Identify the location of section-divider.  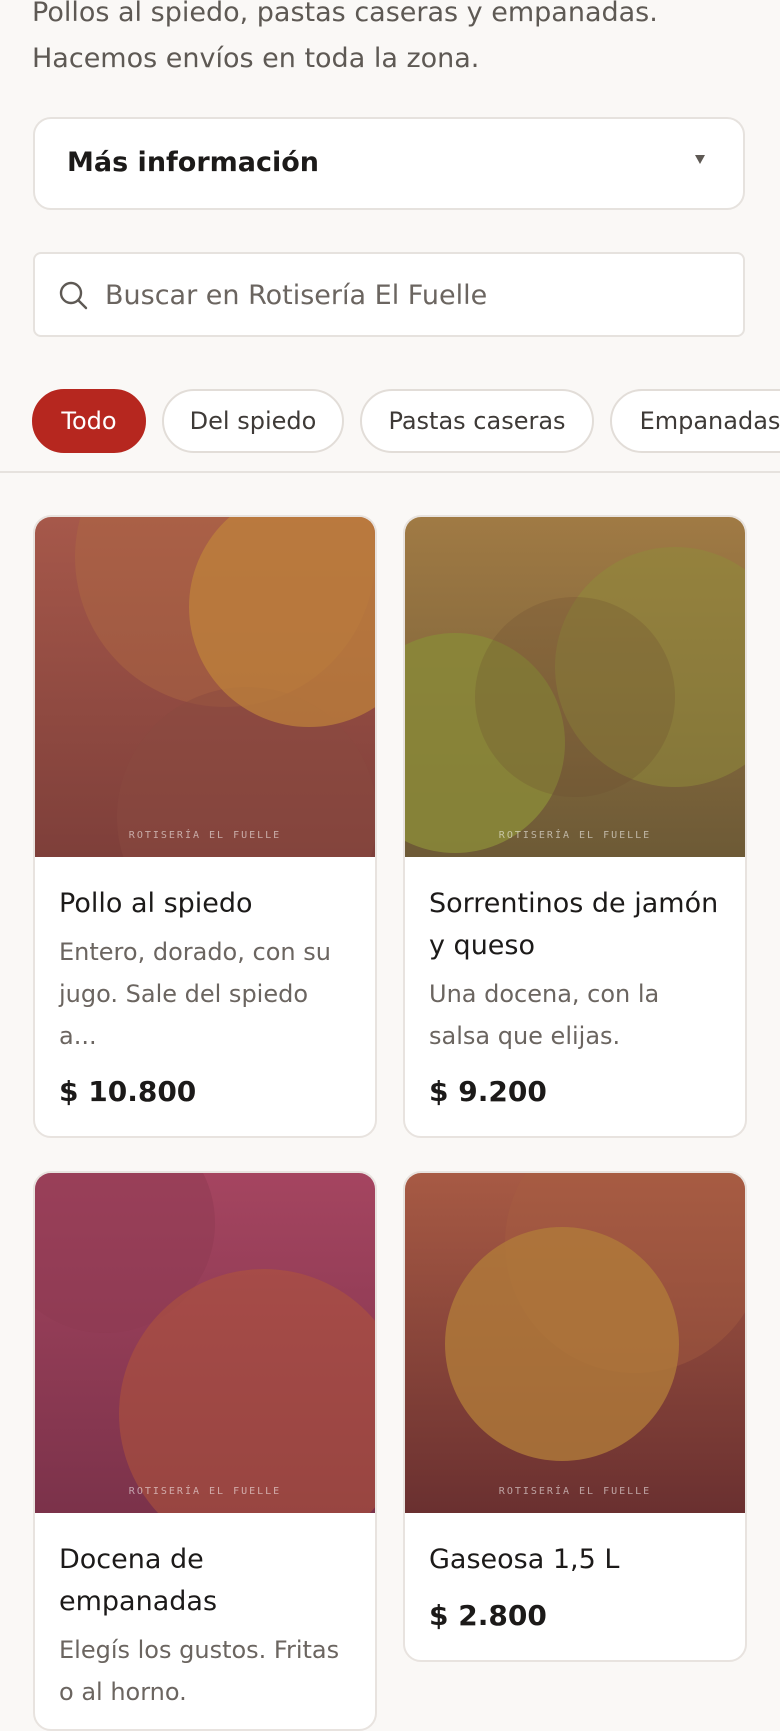
(390, 472).